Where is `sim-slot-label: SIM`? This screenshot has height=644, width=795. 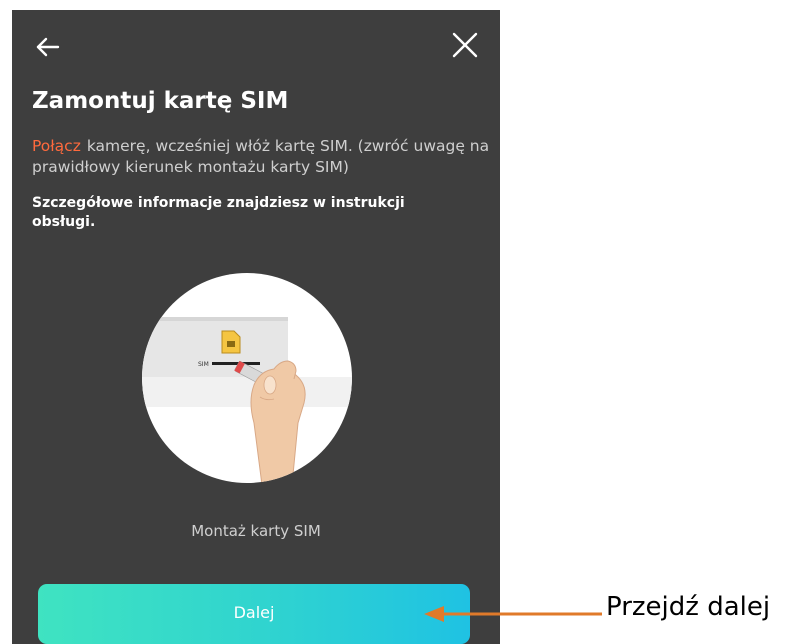 sim-slot-label: SIM is located at coordinates (203, 364).